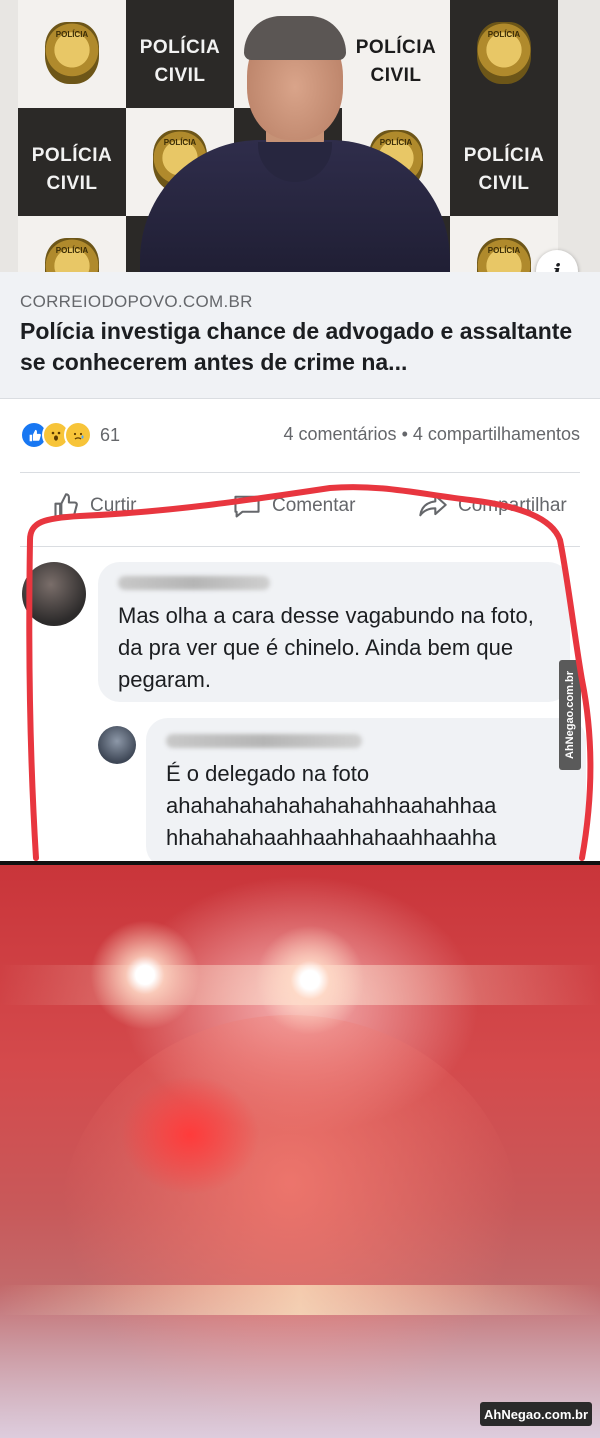 Image resolution: width=600 pixels, height=1438 pixels. Describe the element at coordinates (300, 1300) in the screenshot. I see `lens-flare-beam` at that location.